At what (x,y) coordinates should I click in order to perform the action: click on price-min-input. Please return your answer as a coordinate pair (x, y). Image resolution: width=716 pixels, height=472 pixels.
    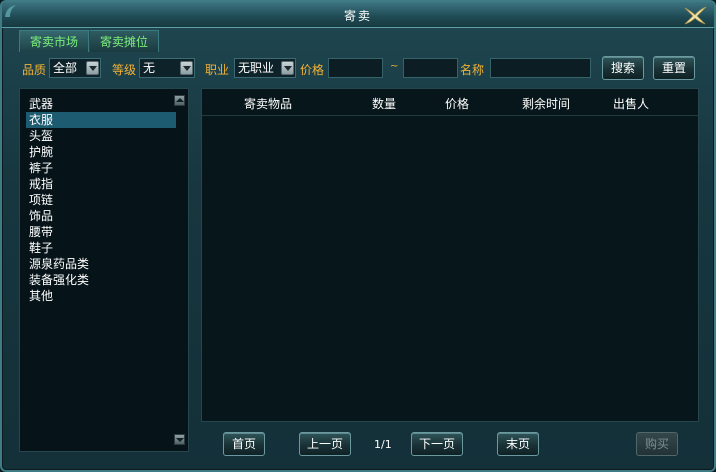
    Looking at the image, I should click on (355, 68).